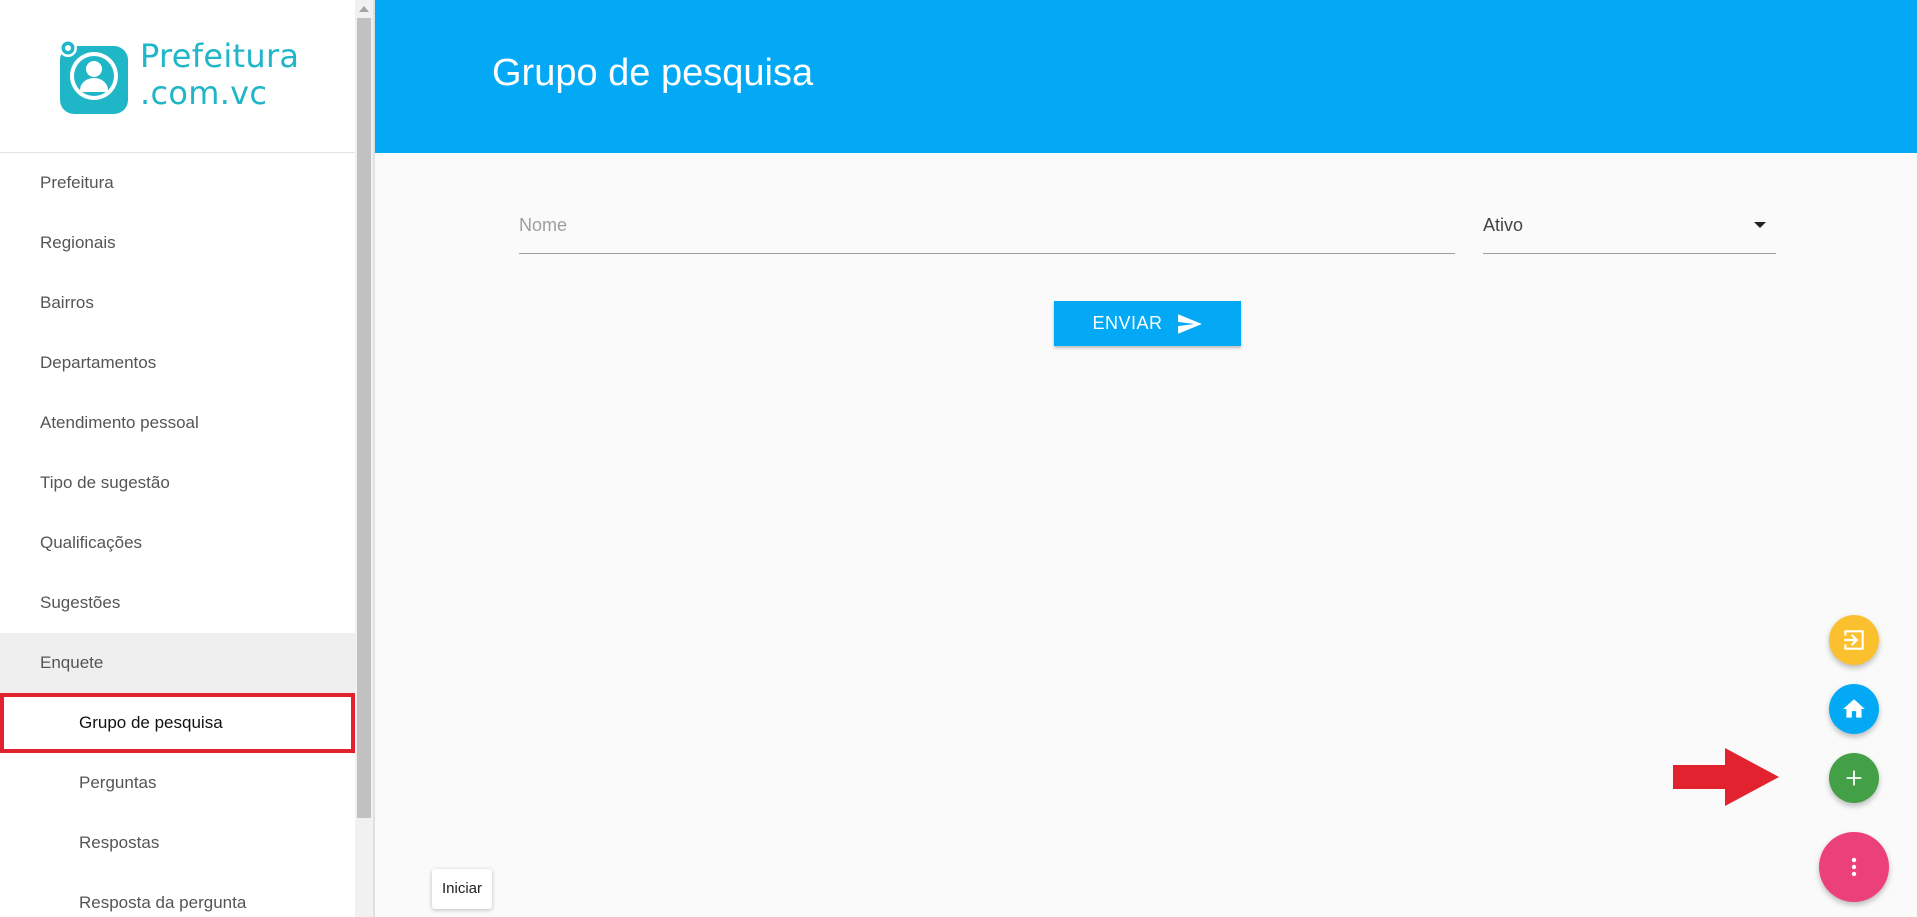  I want to click on send-icon, so click(1189, 323).